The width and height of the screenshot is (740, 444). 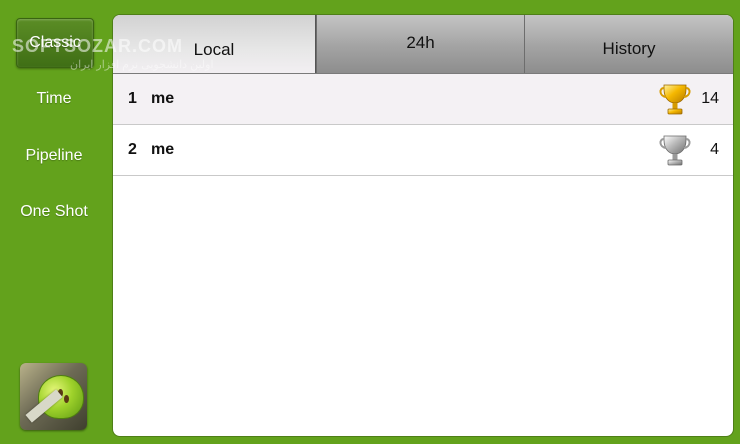 I want to click on apple-seed, so click(x=66, y=399).